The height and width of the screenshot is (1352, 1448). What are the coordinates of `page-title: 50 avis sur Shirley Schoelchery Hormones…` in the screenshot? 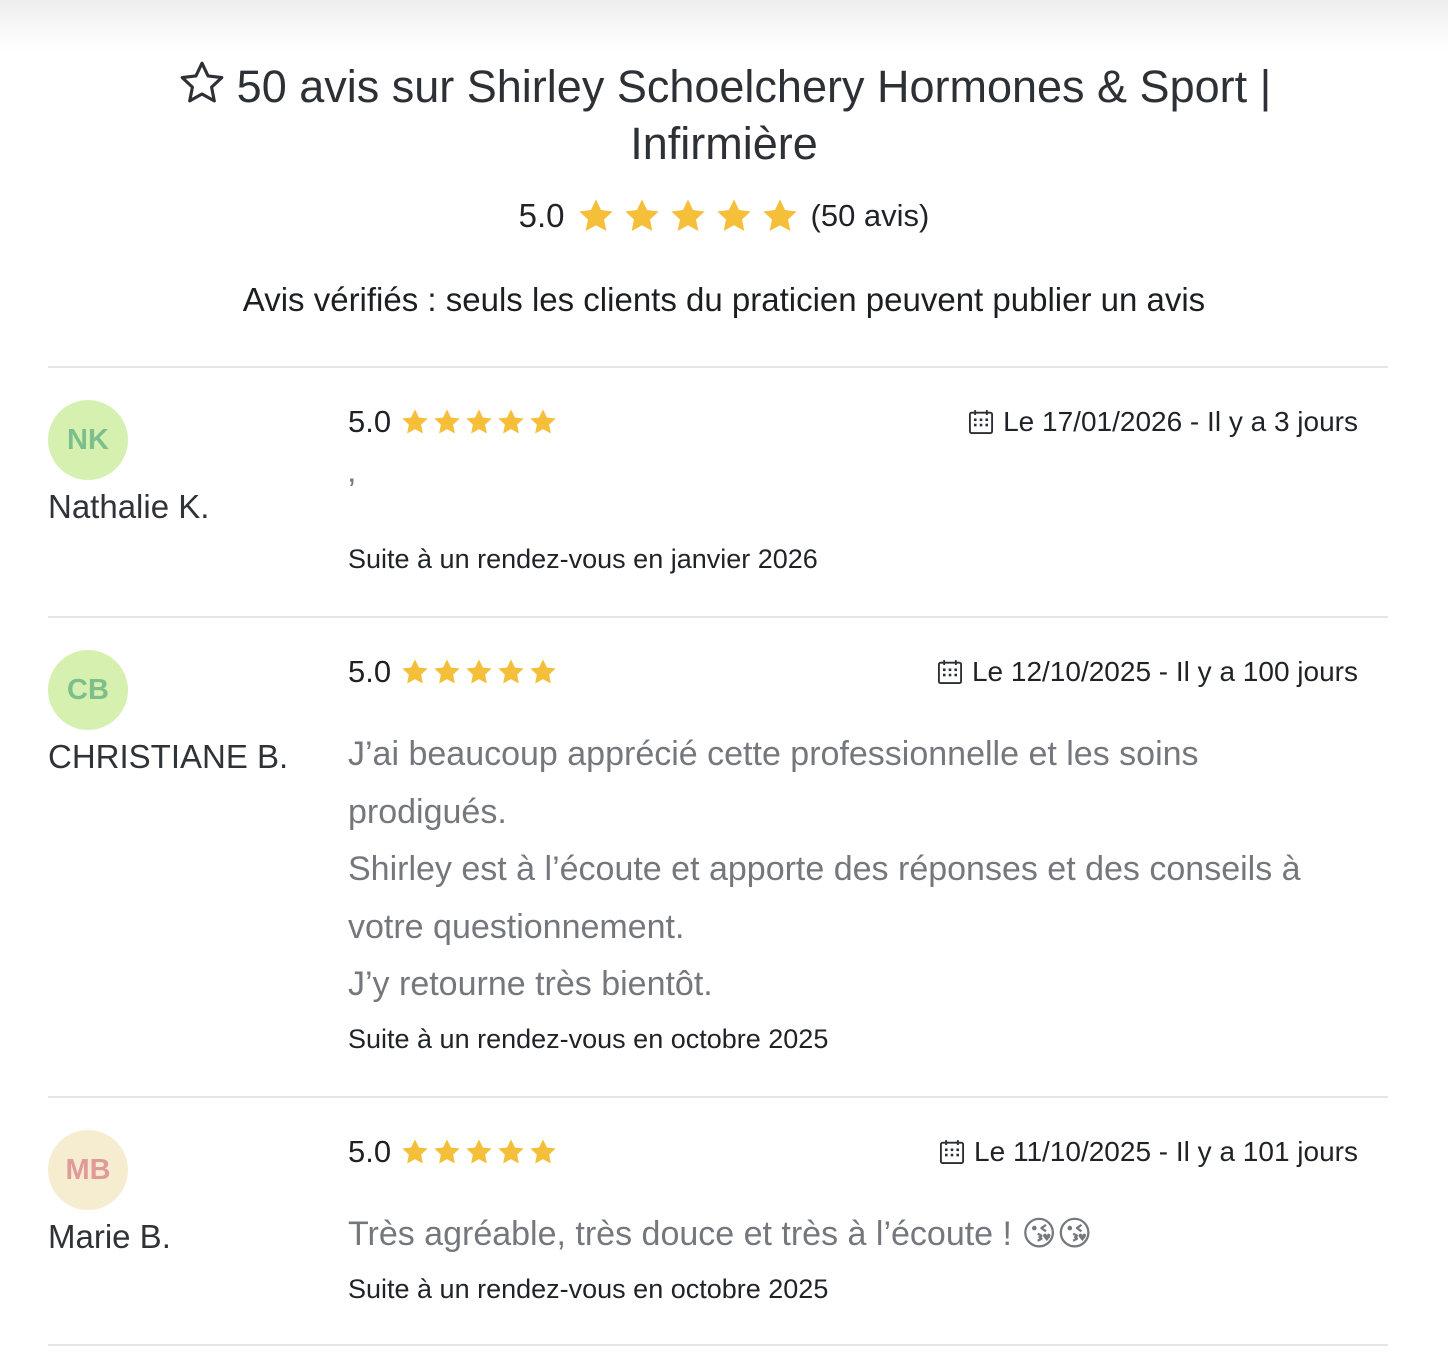 It's located at (724, 115).